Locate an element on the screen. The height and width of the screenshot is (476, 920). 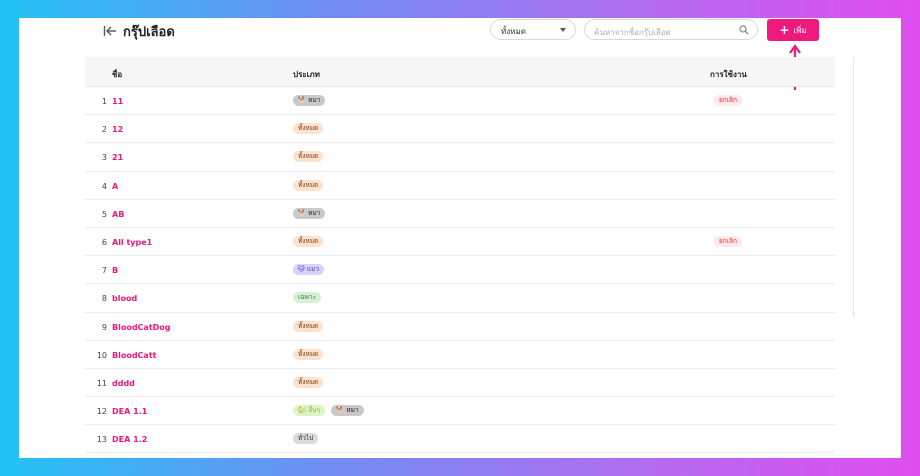
row-type-tags: ทั่วไป is located at coordinates (306, 439).